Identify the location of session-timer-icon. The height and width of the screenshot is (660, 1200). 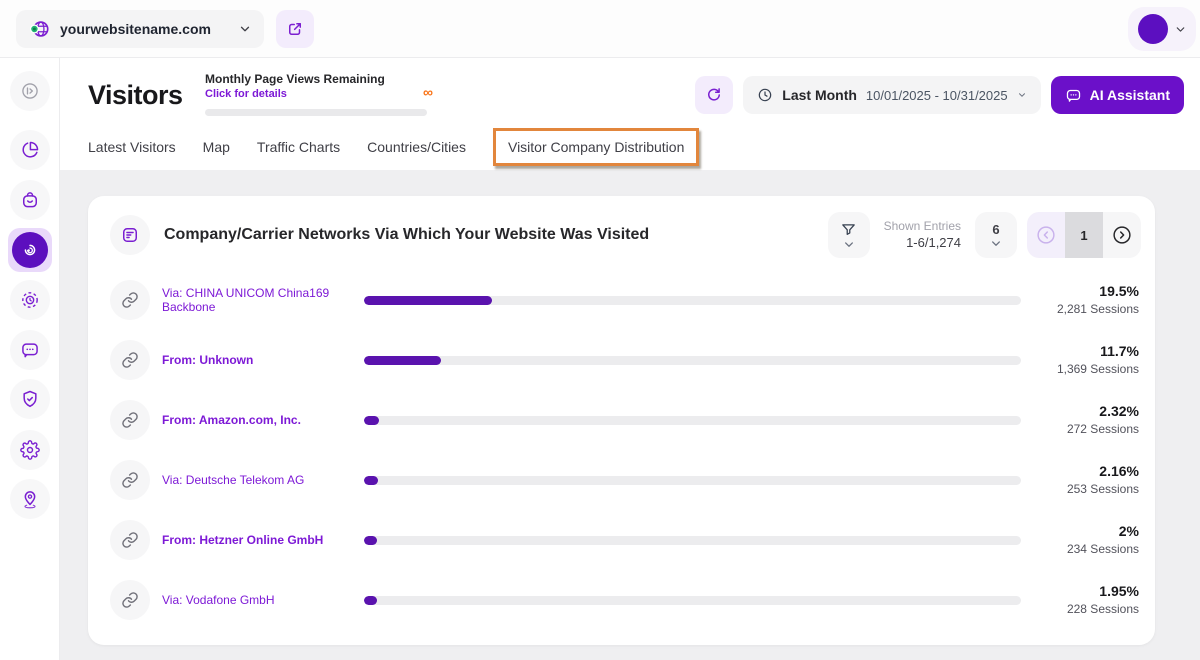
(30, 300).